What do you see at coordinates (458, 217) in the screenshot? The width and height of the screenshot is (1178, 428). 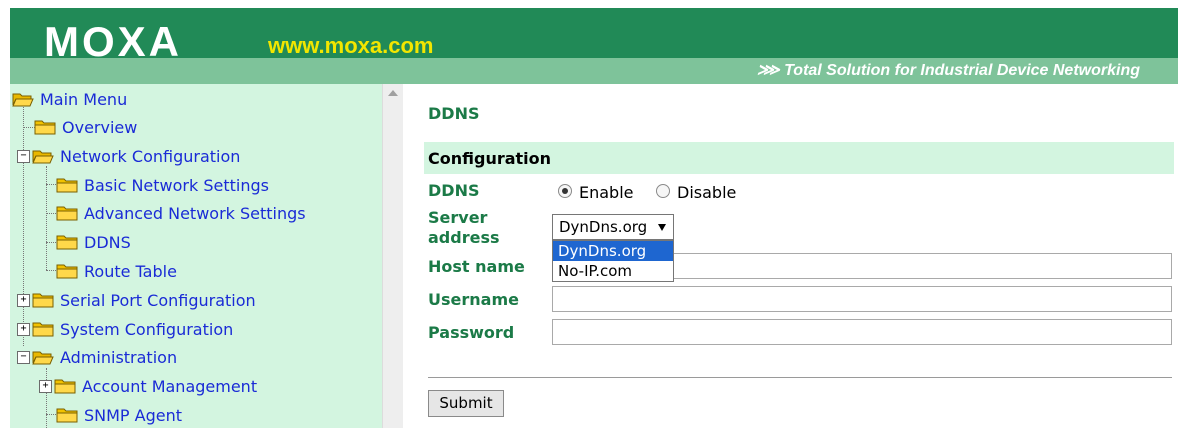 I see `server-label-line1: Server` at bounding box center [458, 217].